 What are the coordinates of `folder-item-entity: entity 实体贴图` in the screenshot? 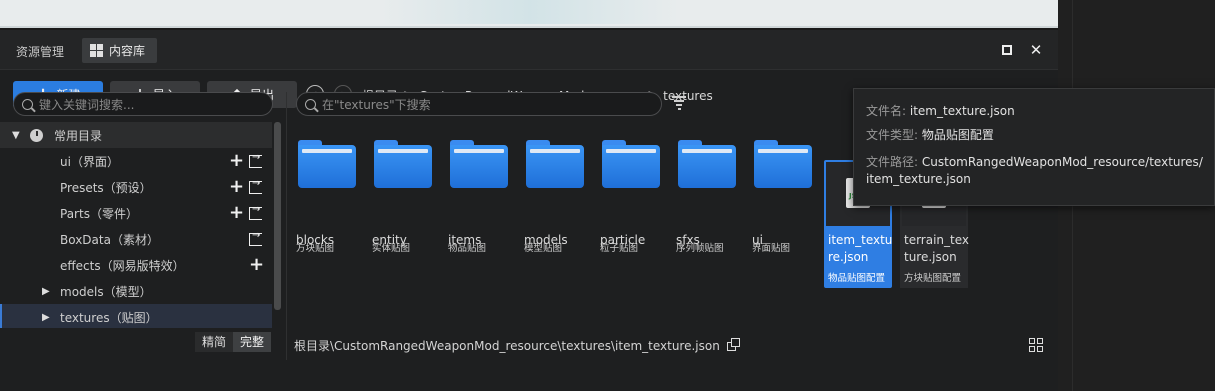 It's located at (406, 194).